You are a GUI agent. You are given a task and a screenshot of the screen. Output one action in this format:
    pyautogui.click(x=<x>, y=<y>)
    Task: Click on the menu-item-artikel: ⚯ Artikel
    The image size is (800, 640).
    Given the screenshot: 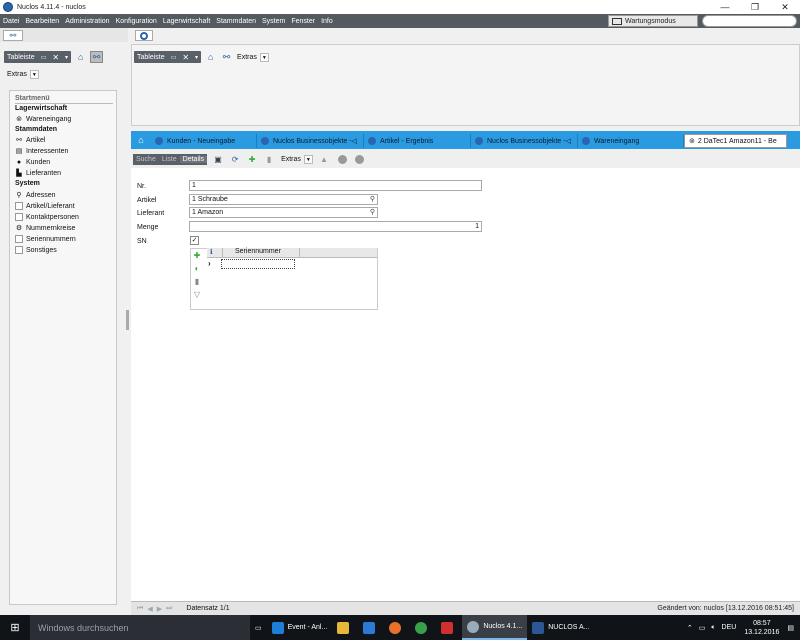 What is the action you would take?
    pyautogui.click(x=30, y=140)
    